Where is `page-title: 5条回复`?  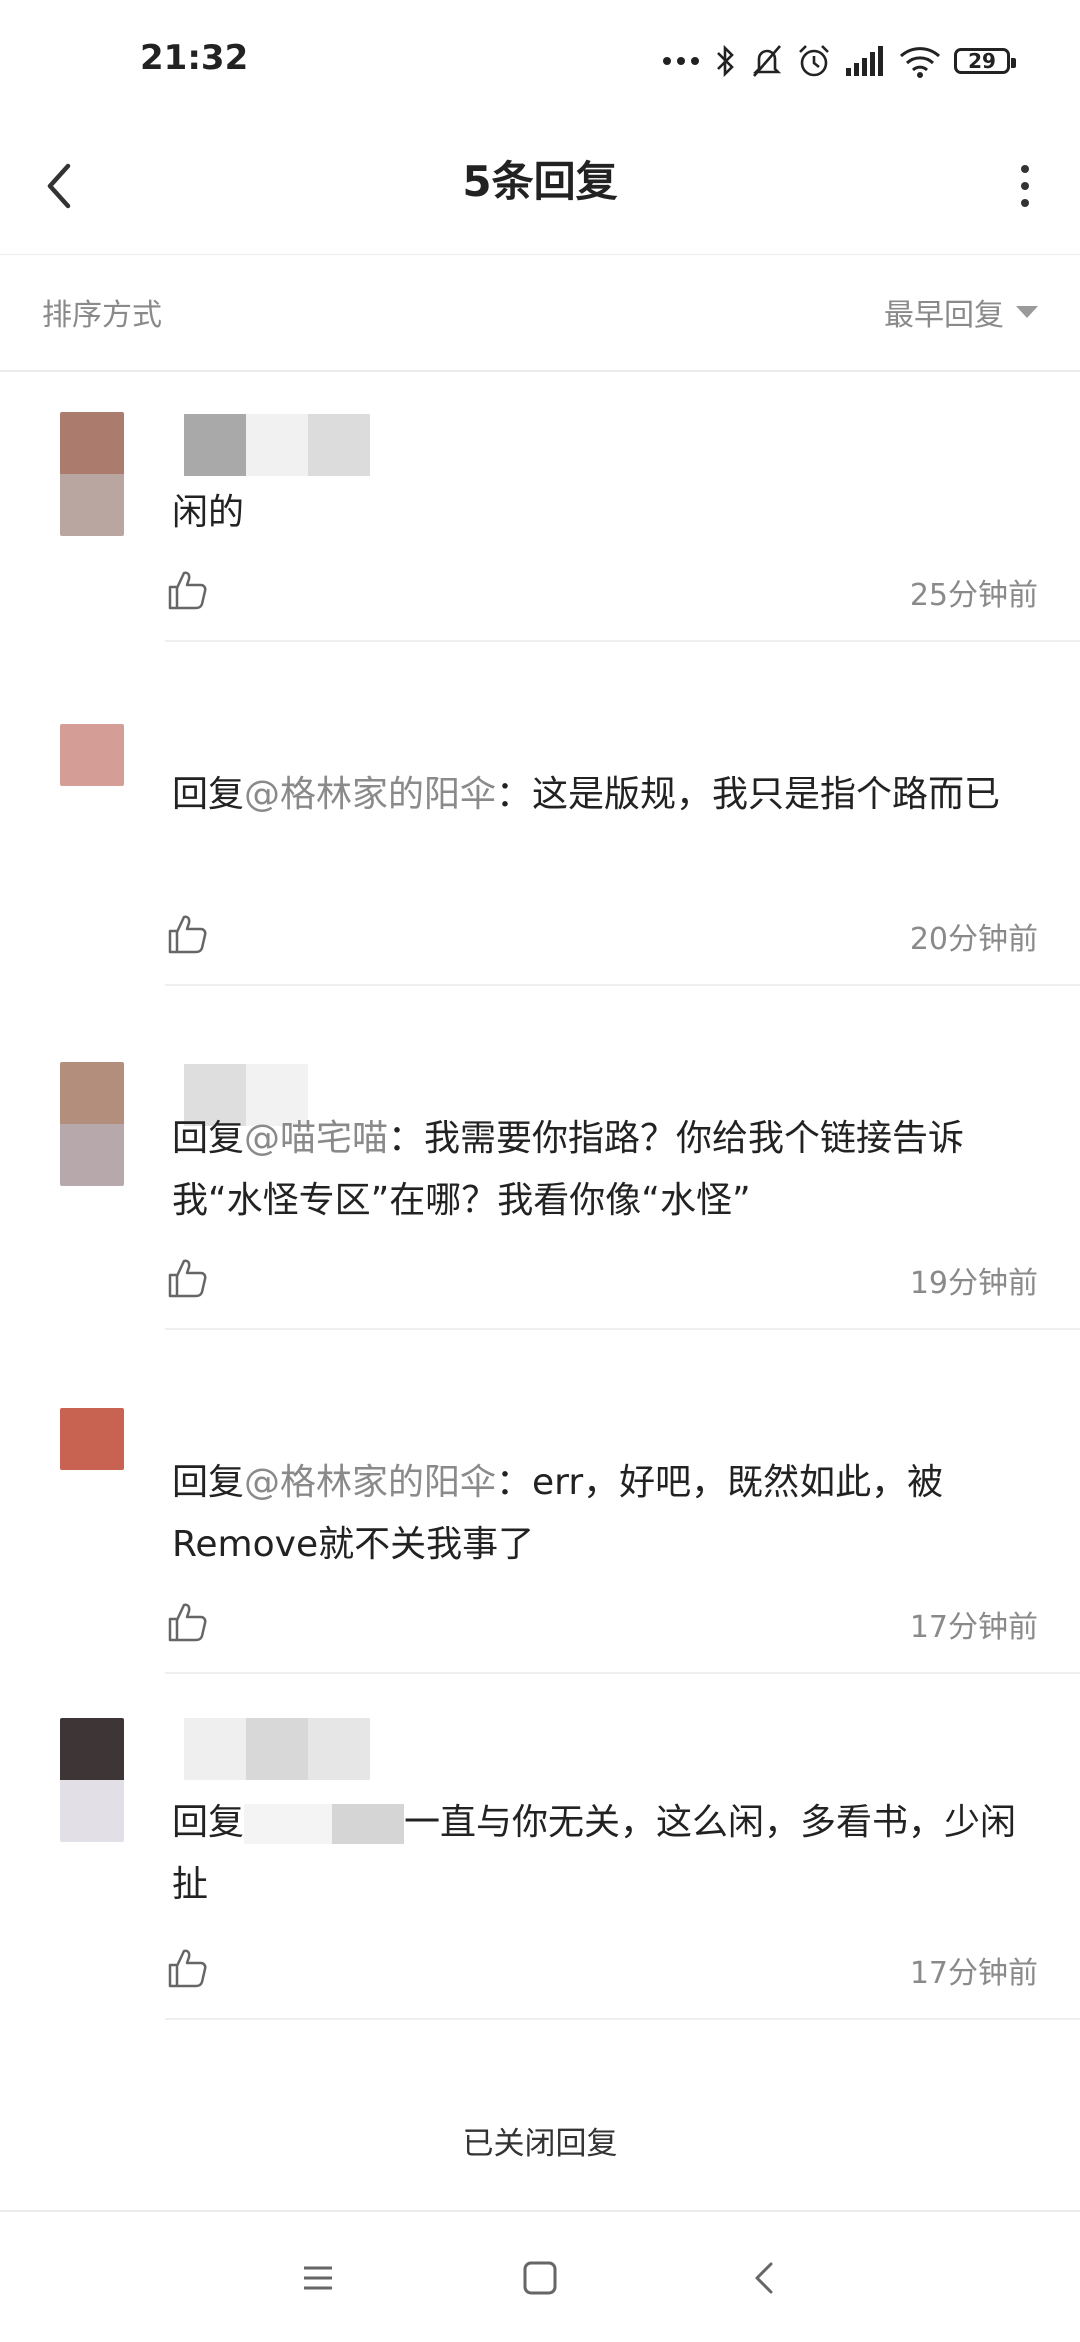
page-title: 5条回复 is located at coordinates (540, 181).